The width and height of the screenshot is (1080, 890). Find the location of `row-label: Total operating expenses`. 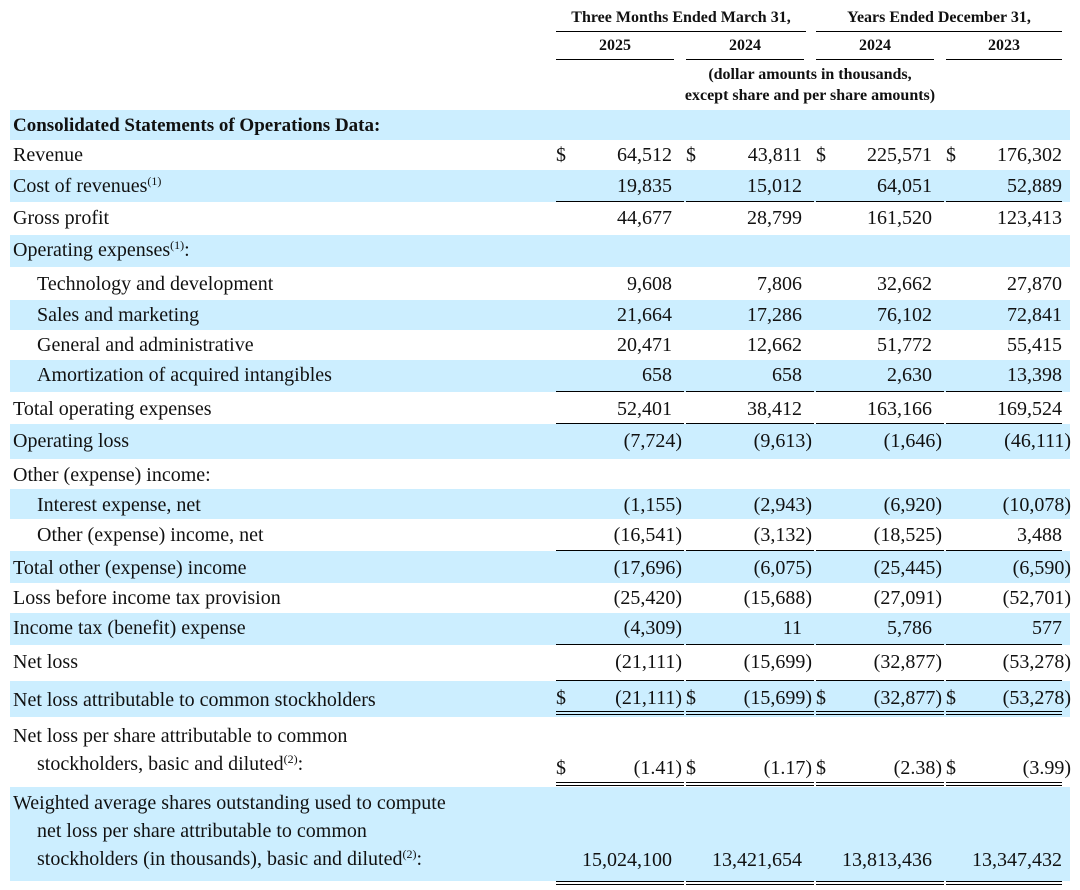

row-label: Total operating expenses is located at coordinates (112, 409).